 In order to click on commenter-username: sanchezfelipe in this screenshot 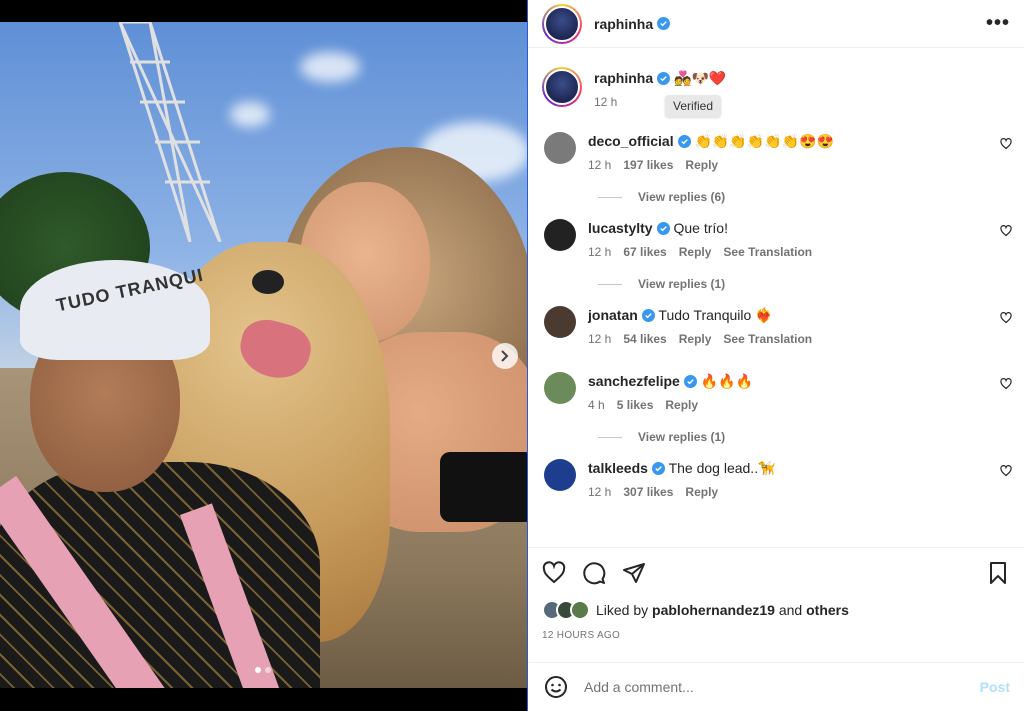, I will do `click(634, 381)`.